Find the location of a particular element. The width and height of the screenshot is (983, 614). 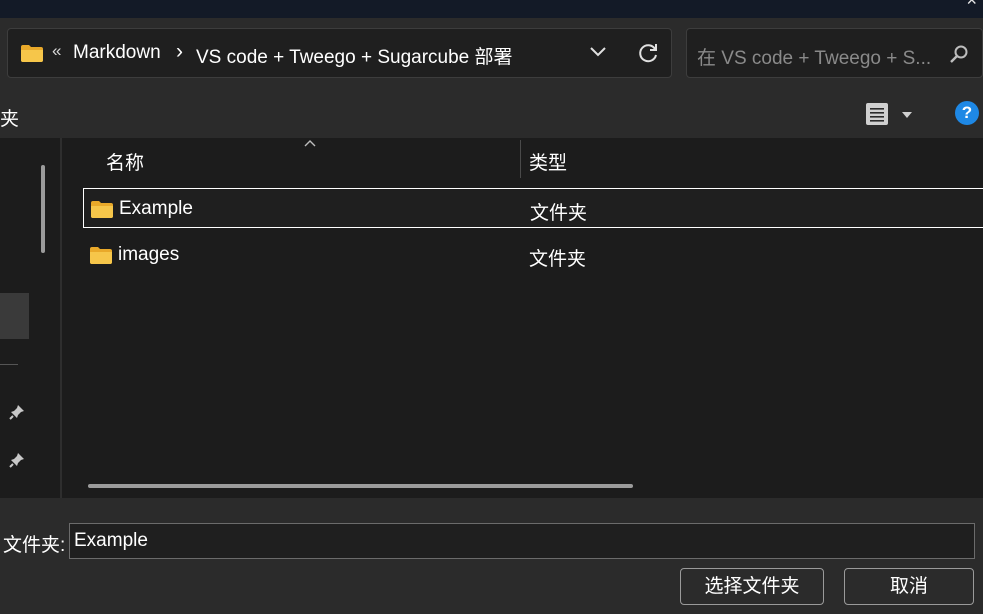

breadcrumb-markdown: Markdown is located at coordinates (117, 53).